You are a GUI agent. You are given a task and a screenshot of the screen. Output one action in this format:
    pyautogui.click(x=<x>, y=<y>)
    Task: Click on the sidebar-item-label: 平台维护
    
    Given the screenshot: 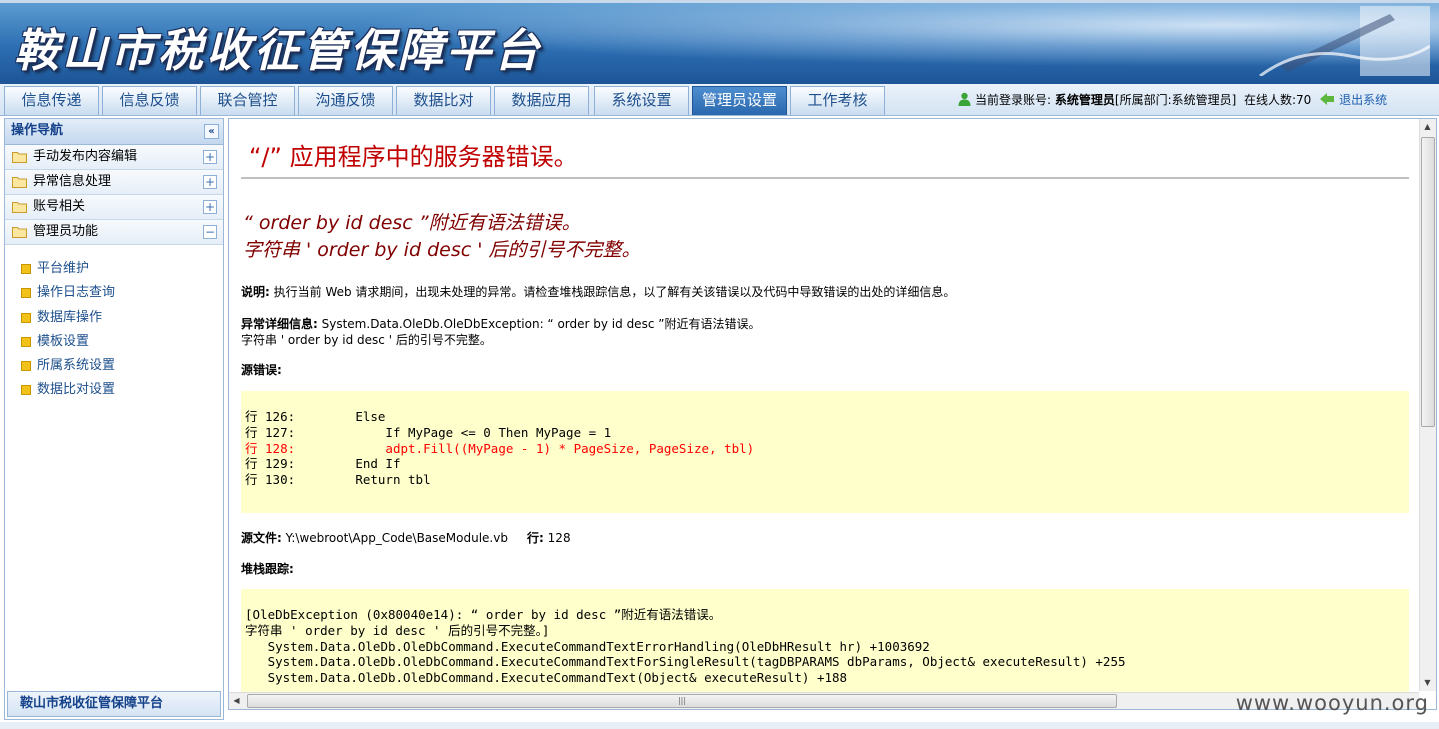 What is the action you would take?
    pyautogui.click(x=63, y=268)
    